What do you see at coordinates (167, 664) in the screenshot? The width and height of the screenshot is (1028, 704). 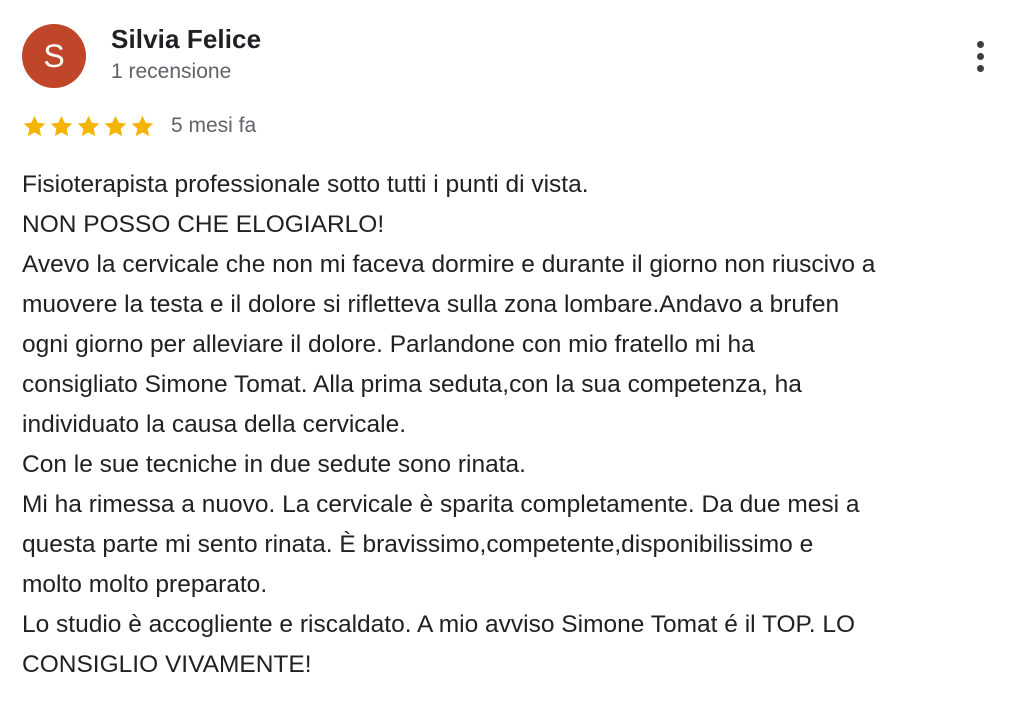 I see `review-text-line: CONSIGLIO VIVAMENTE!` at bounding box center [167, 664].